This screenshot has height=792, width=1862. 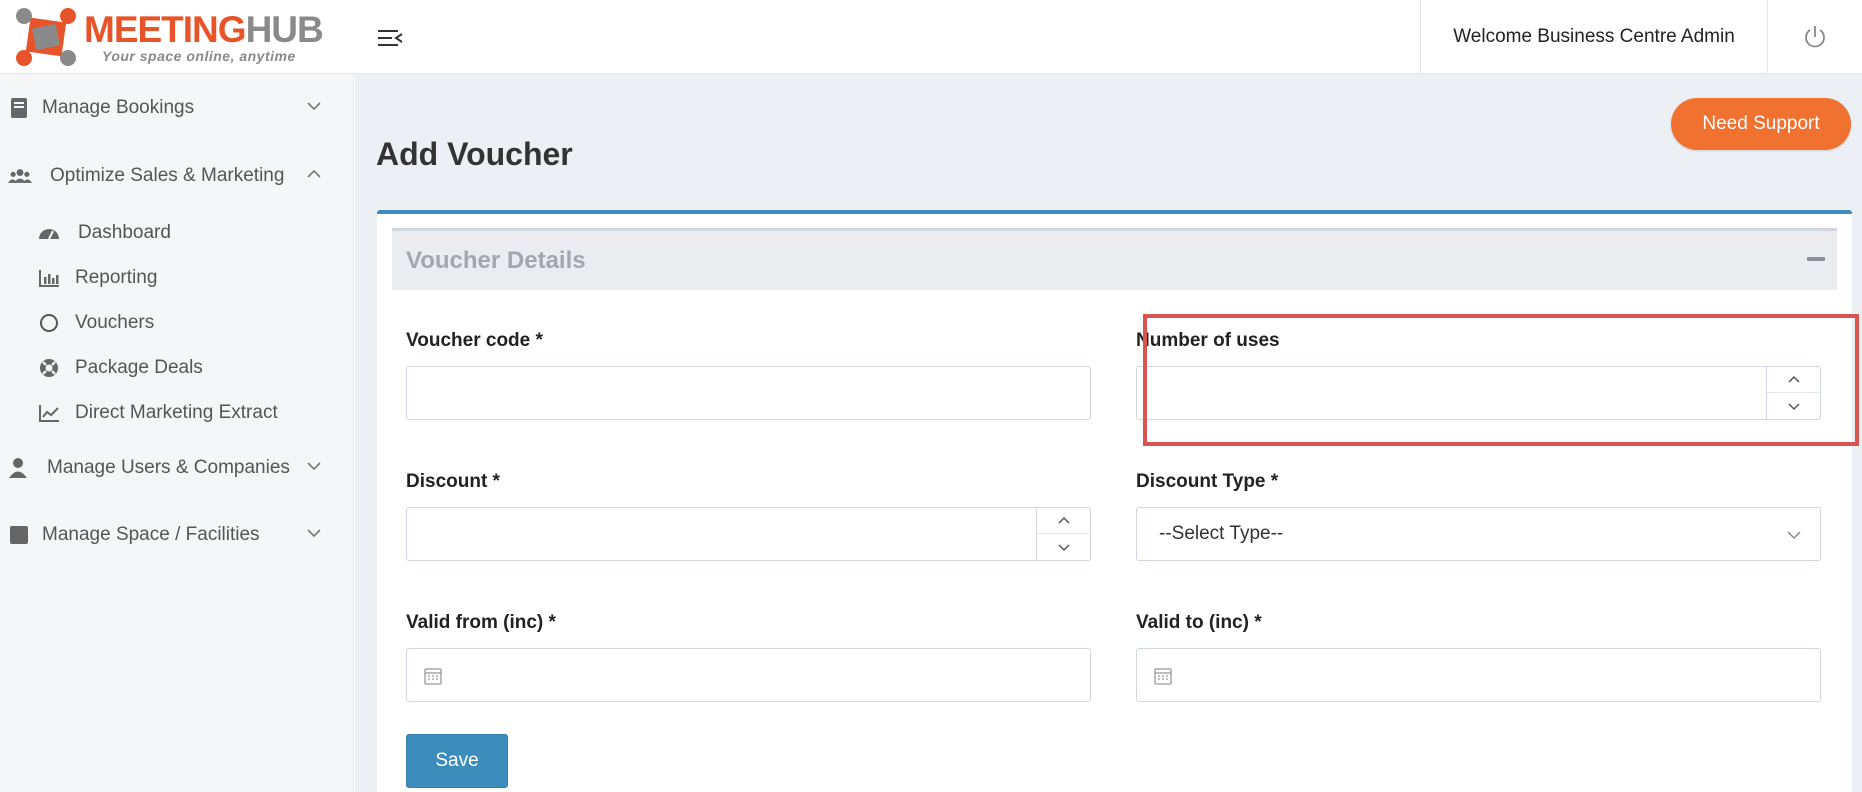 What do you see at coordinates (46, 37) in the screenshot?
I see `logo-mark-icon` at bounding box center [46, 37].